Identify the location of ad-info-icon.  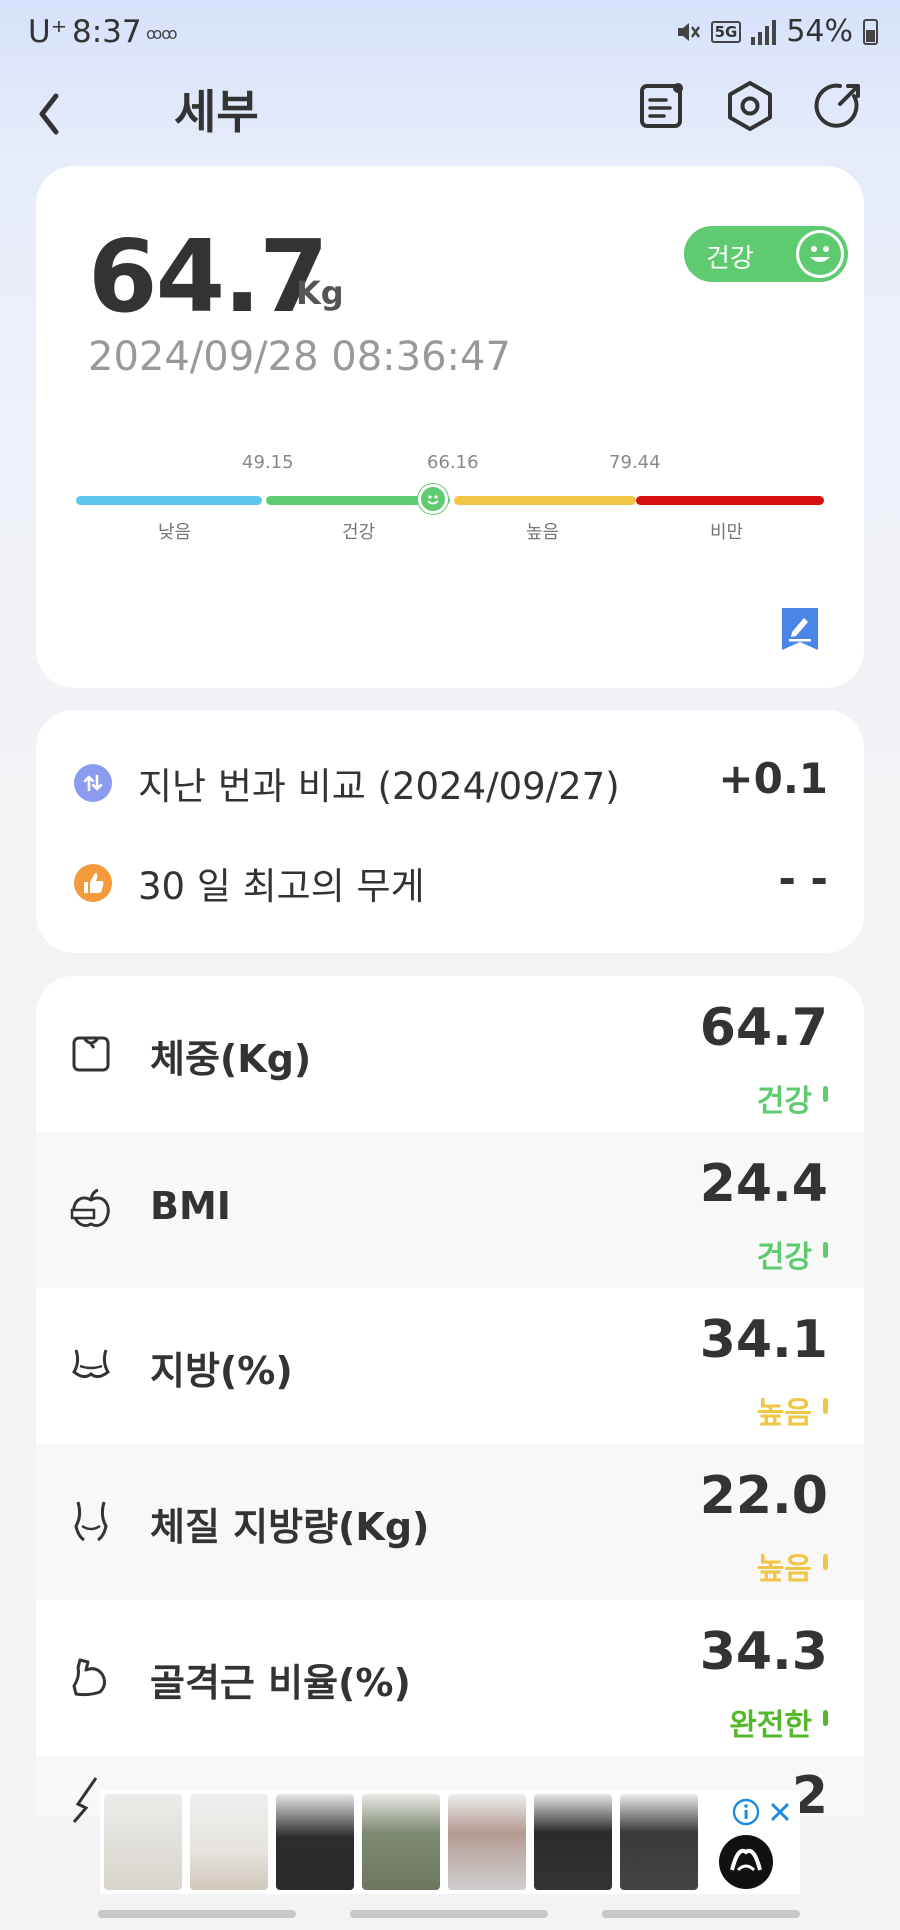
(746, 1812).